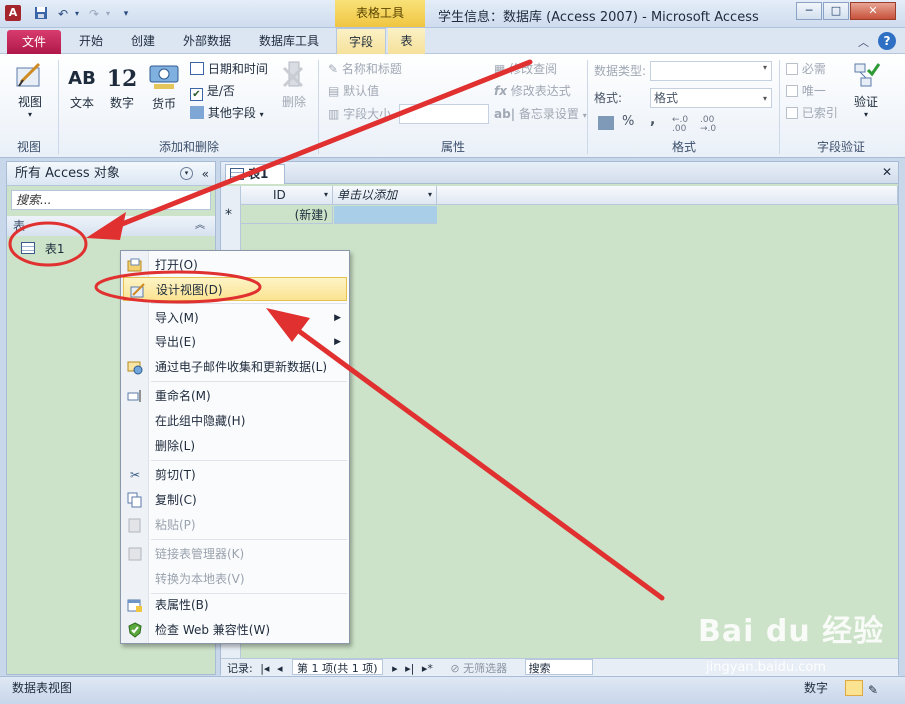  I want to click on more-fields-button: 其他字段 ▾, so click(227, 113).